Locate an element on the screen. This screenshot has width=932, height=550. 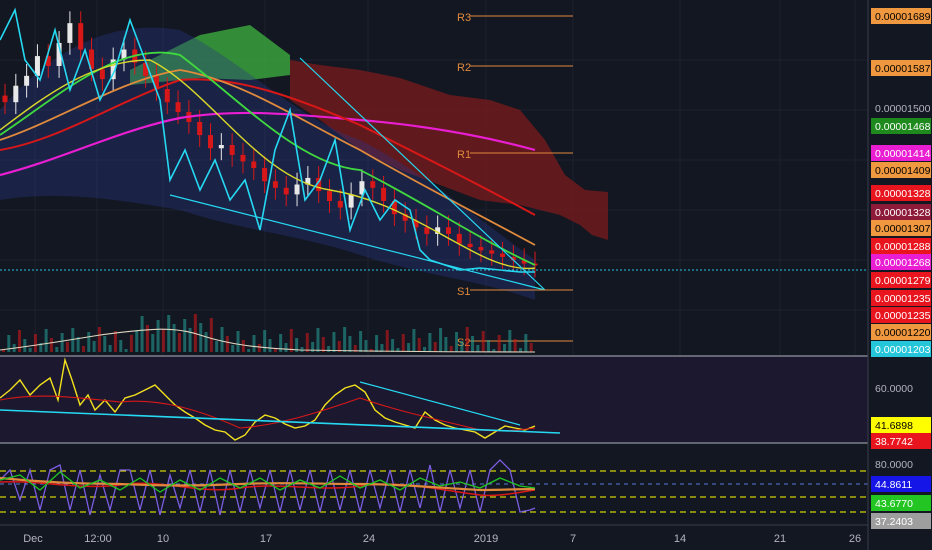
time-axis-label: 17 is located at coordinates (266, 539).